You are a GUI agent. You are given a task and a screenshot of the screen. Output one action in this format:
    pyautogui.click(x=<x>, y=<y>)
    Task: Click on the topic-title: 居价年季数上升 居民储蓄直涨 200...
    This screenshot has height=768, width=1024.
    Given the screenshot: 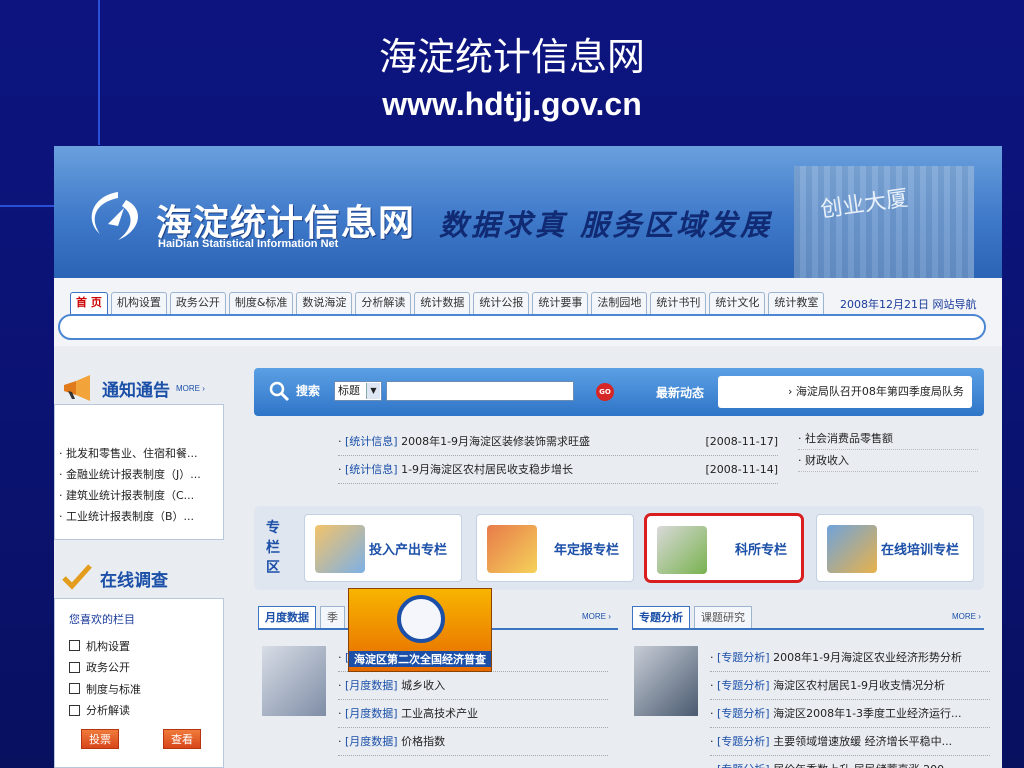 What is the action you would take?
    pyautogui.click(x=863, y=765)
    